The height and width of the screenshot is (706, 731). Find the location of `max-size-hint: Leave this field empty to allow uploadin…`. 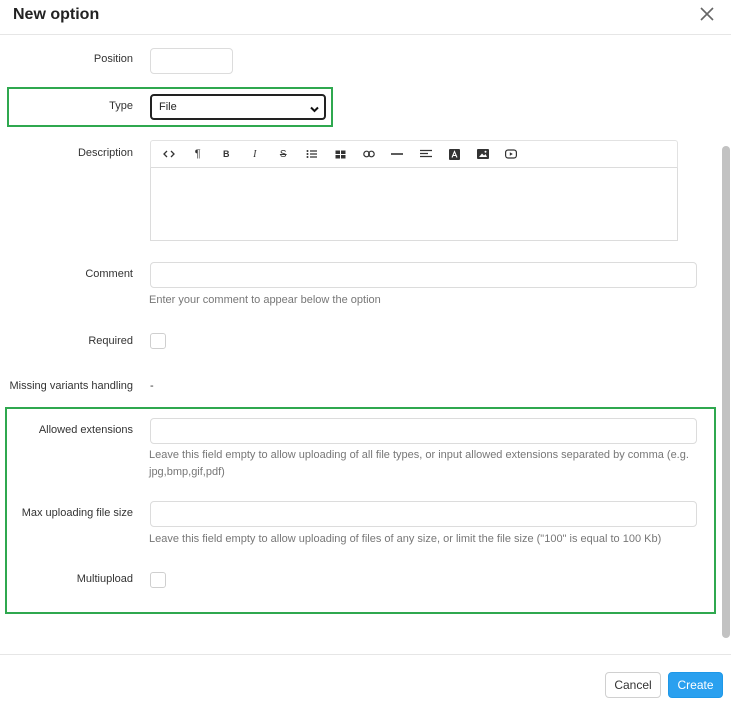

max-size-hint: Leave this field empty to allow uploadin… is located at coordinates (405, 539).